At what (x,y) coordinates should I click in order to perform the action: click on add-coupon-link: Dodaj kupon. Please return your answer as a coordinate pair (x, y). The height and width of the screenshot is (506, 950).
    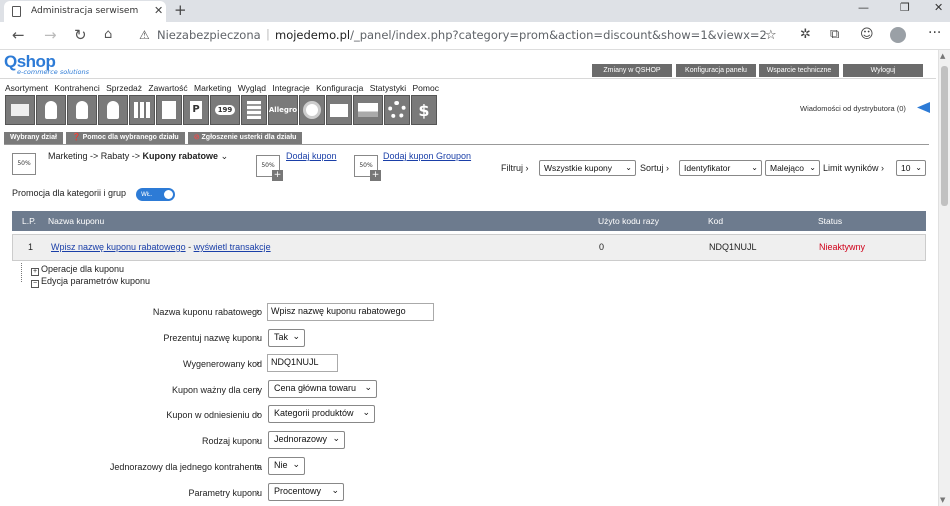
    Looking at the image, I should click on (311, 156).